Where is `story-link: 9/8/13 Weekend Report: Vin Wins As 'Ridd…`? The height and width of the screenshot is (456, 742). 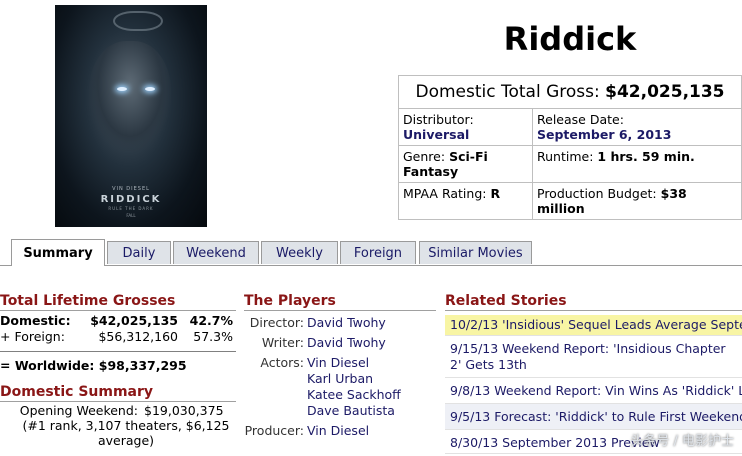
story-link: 9/8/13 Weekend Report: Vin Wins As 'Ridd… is located at coordinates (593, 391).